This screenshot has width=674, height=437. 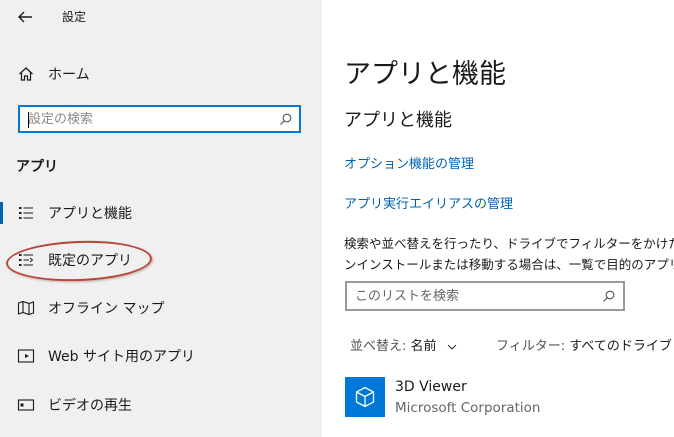 What do you see at coordinates (409, 162) in the screenshot?
I see `optional-features-link: オプション機能の管理` at bounding box center [409, 162].